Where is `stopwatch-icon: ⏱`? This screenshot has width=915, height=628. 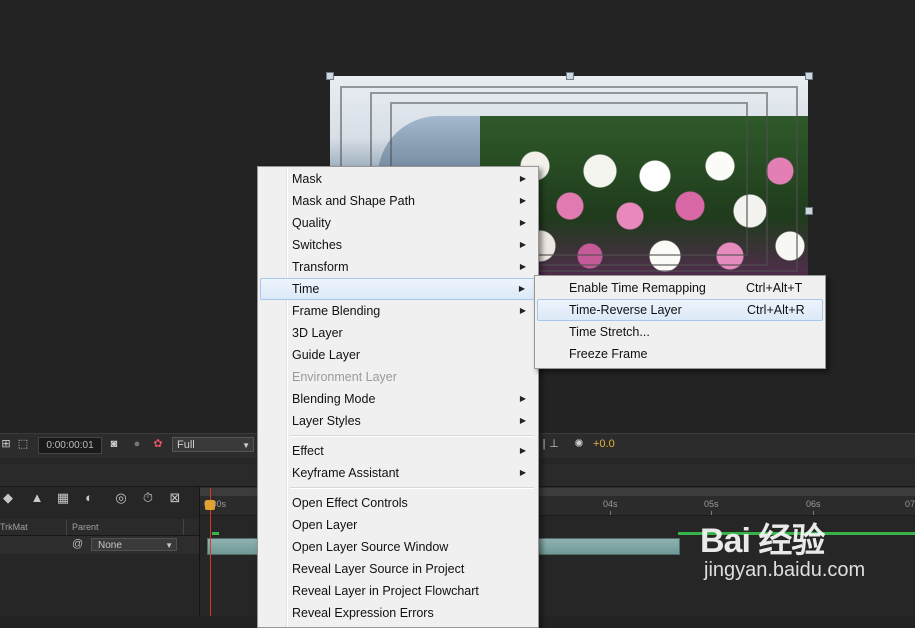 stopwatch-icon: ⏱ is located at coordinates (148, 498).